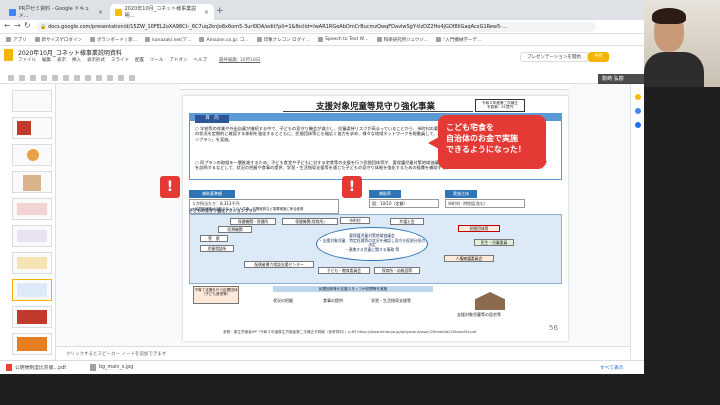 The width and height of the screenshot is (720, 405). I want to click on bookmark-item: 新サイズゲロダイン, so click(58, 40).